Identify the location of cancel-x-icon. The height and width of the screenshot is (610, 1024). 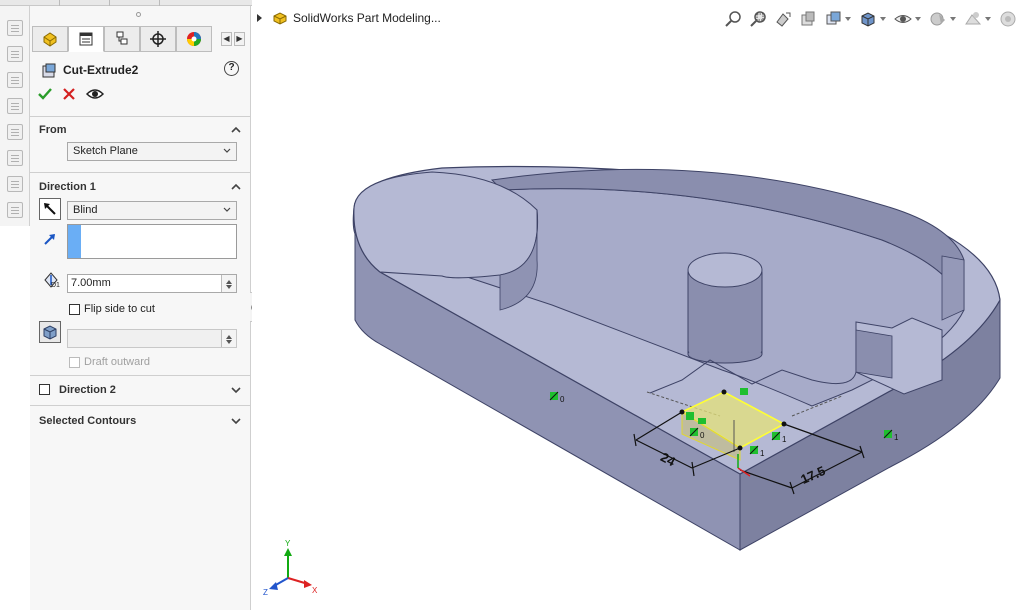
(69, 94).